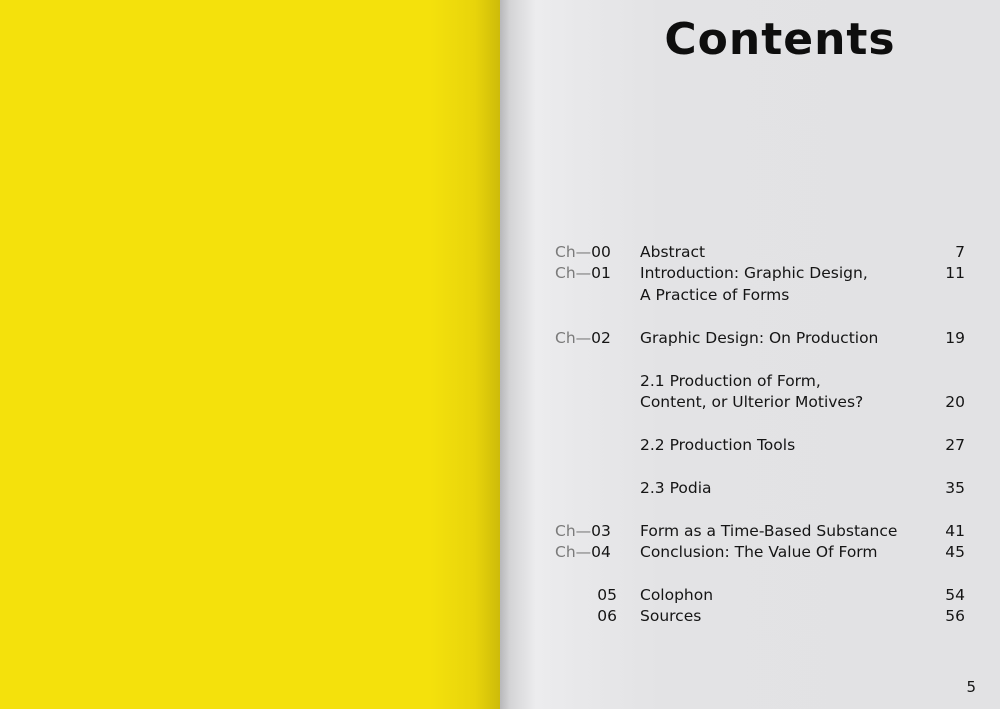 Image resolution: width=1000 pixels, height=709 pixels. I want to click on page-folio-number: 5, so click(971, 687).